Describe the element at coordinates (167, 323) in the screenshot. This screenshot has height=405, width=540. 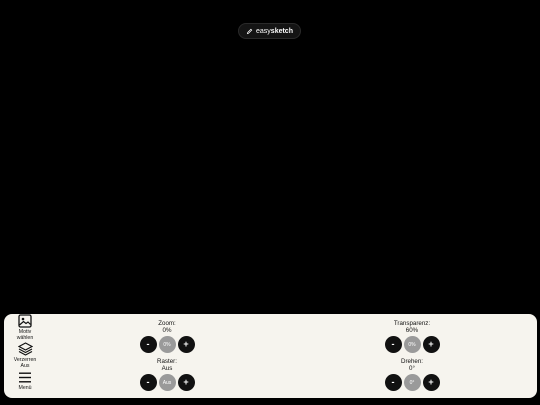
I see `zoom-label: Zoom:` at that location.